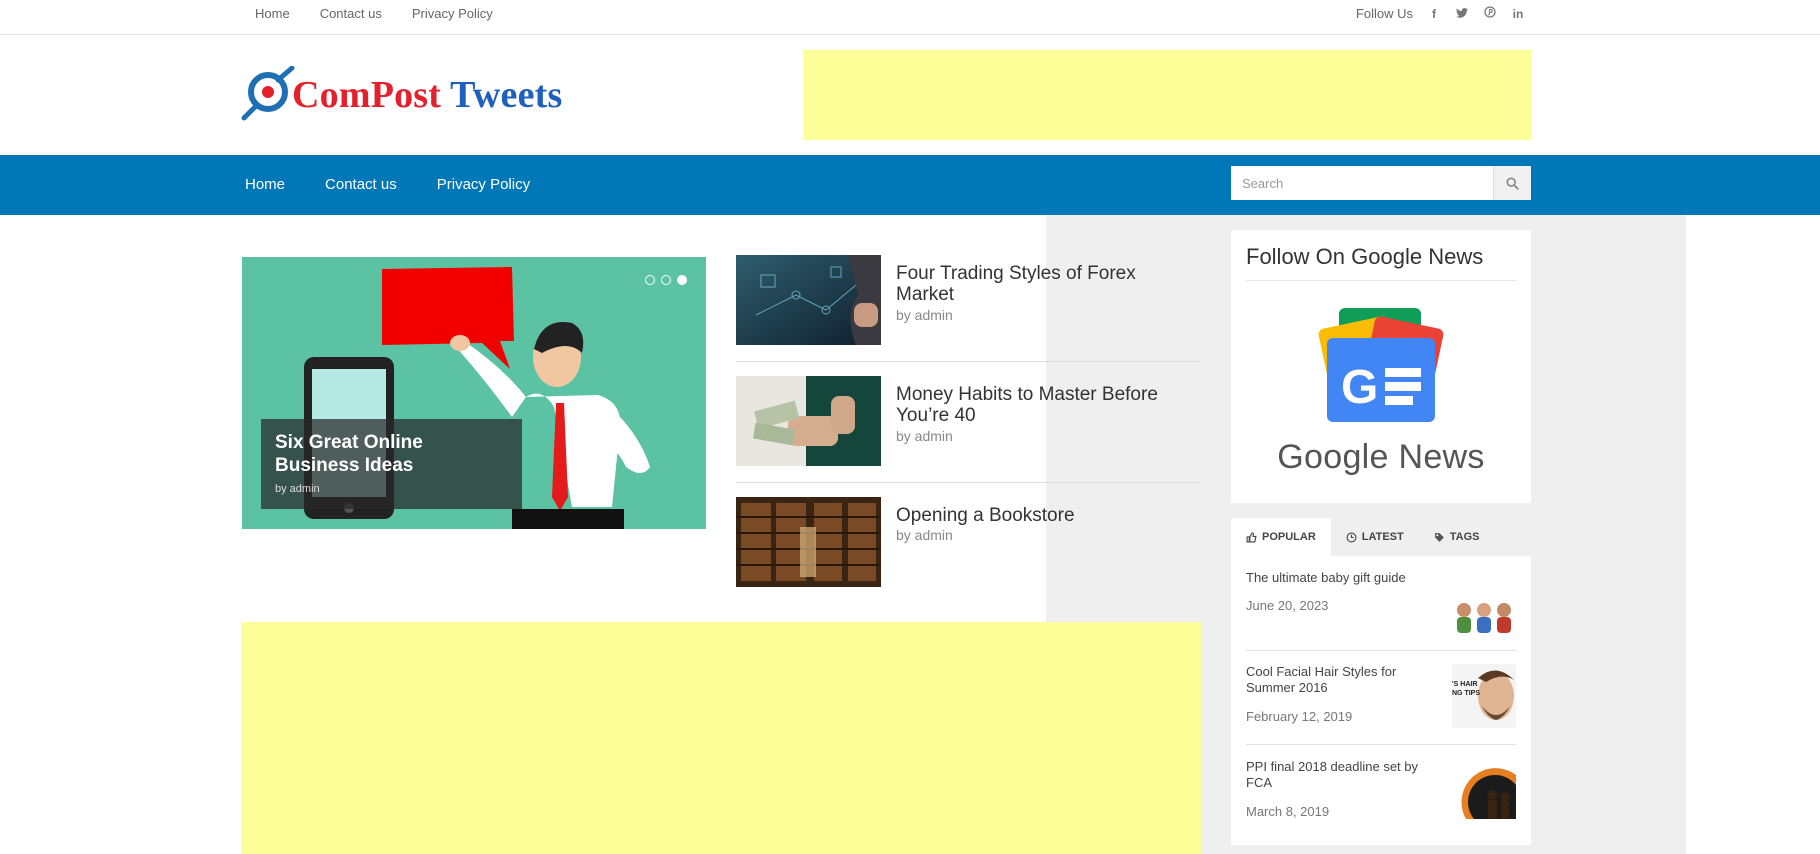  Describe the element at coordinates (1288, 811) in the screenshot. I see `popular-post-date: March 8, 2019` at that location.